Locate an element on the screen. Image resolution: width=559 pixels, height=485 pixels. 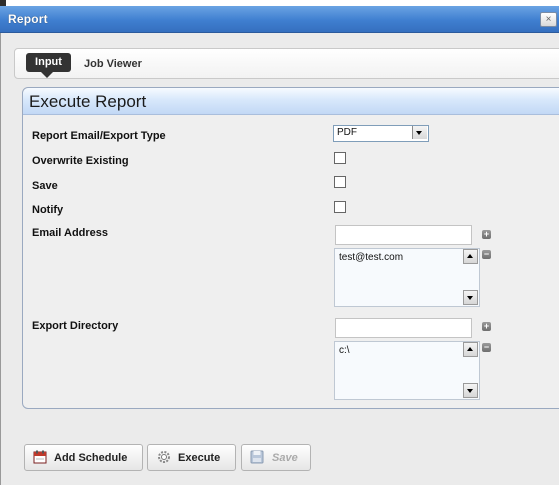
notify-checkbox is located at coordinates (340, 207).